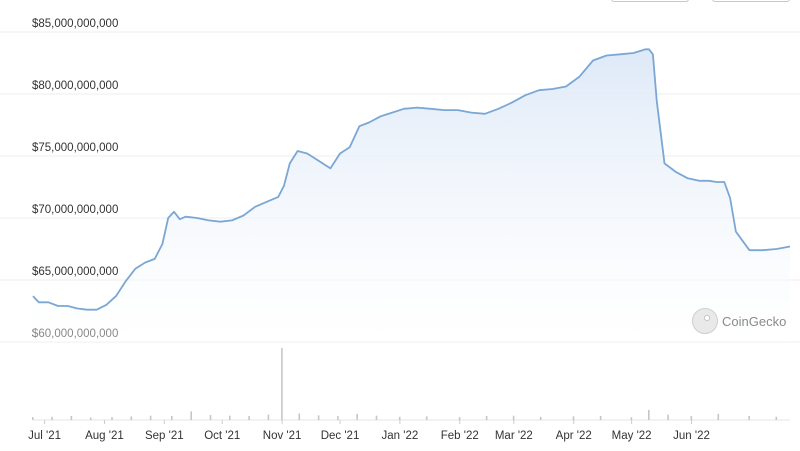 The width and height of the screenshot is (800, 451). I want to click on x-tick-label: Jul '21, so click(44, 436).